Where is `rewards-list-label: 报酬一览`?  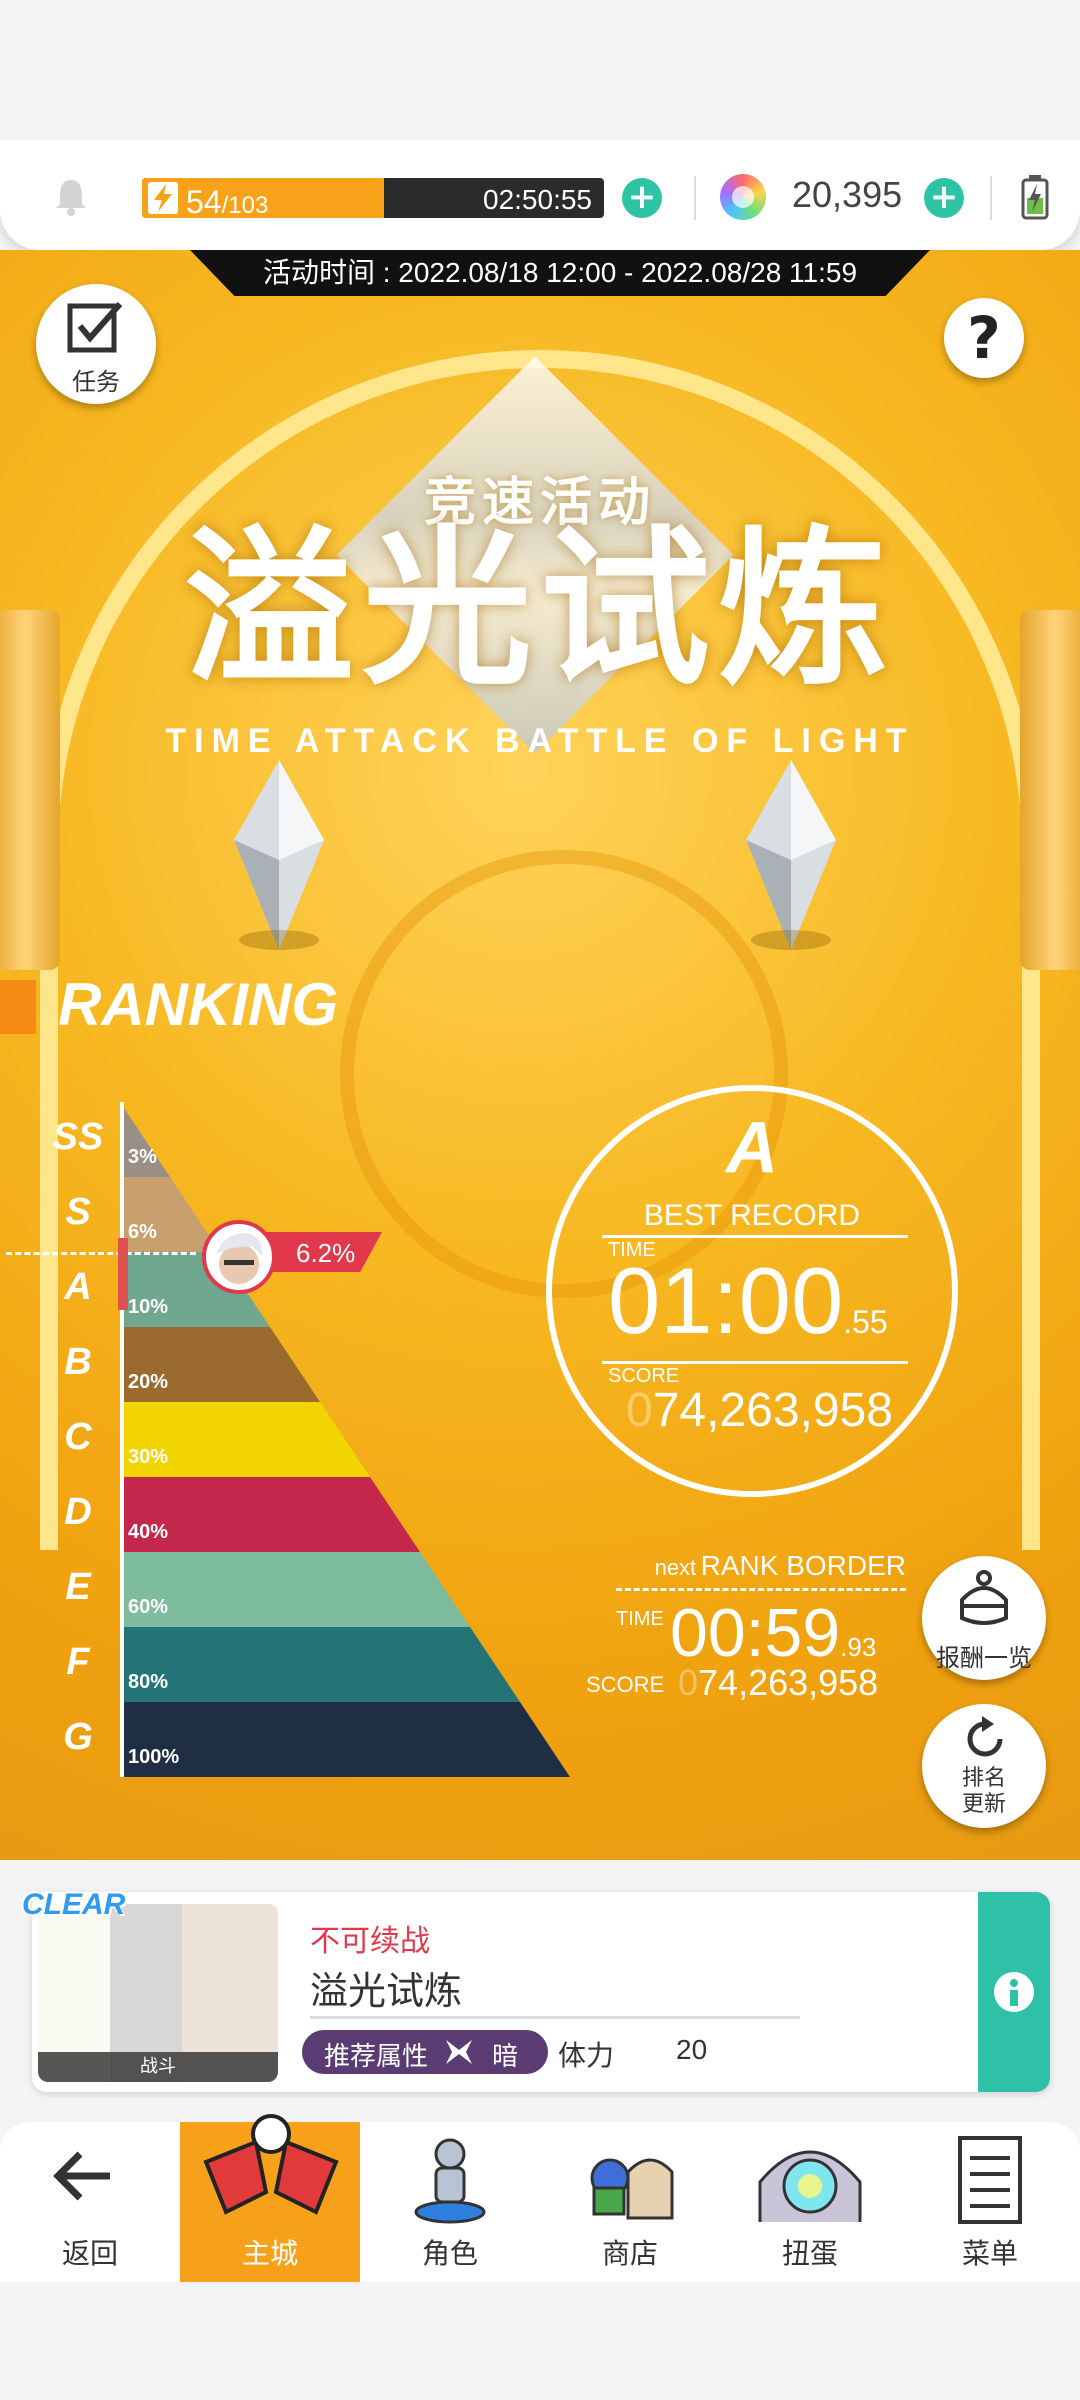
rewards-list-label: 报酬一览 is located at coordinates (984, 1658).